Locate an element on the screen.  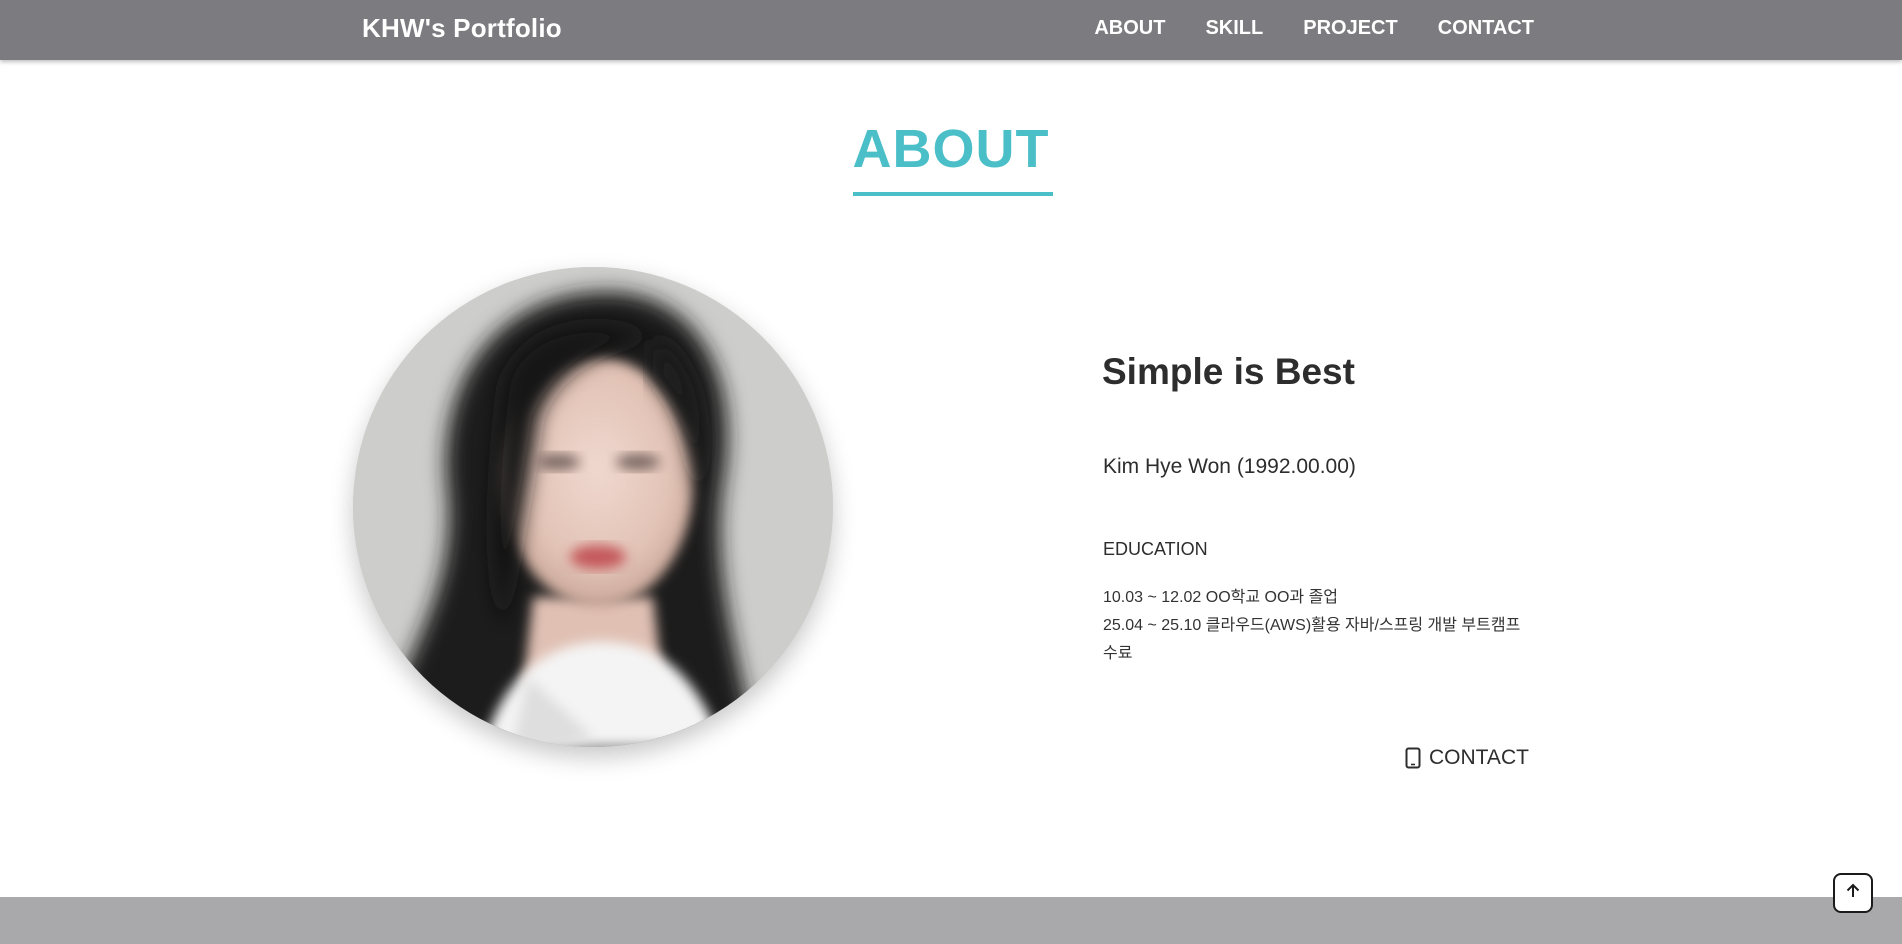
education-item: 25.04 ~ 25.10 클라우드(AWS)활용 자바/스프링 개발 부트캠프 is located at coordinates (1312, 625).